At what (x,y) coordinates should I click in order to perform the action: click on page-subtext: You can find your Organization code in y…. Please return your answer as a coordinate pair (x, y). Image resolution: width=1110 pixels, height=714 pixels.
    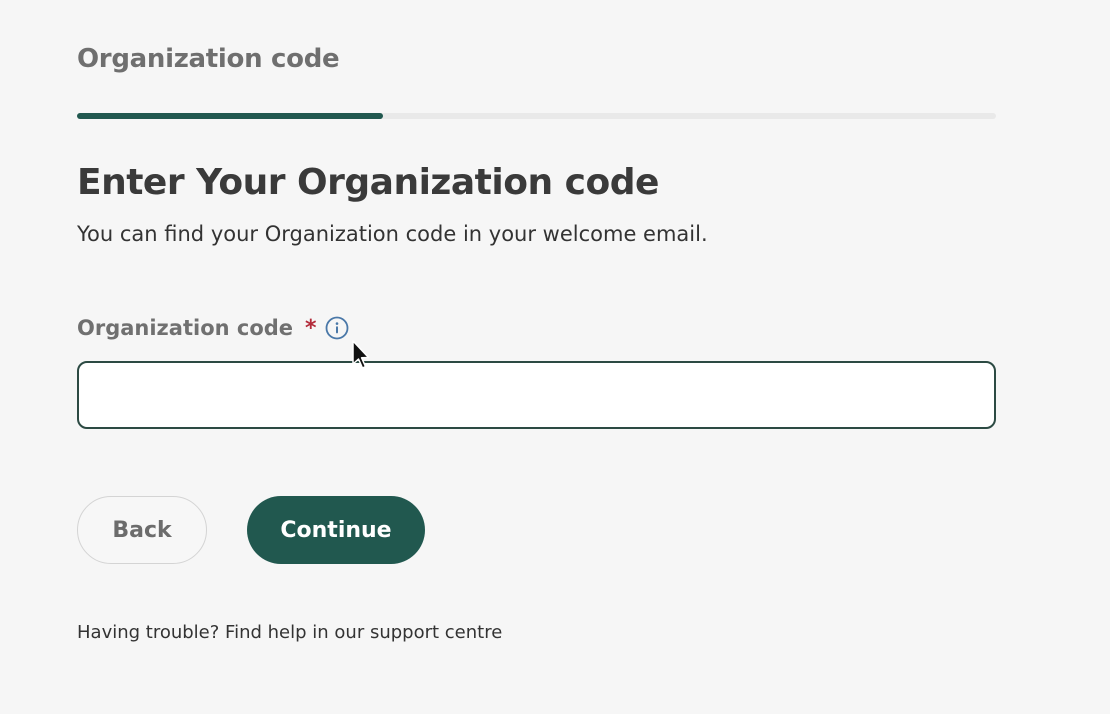
    Looking at the image, I should click on (392, 234).